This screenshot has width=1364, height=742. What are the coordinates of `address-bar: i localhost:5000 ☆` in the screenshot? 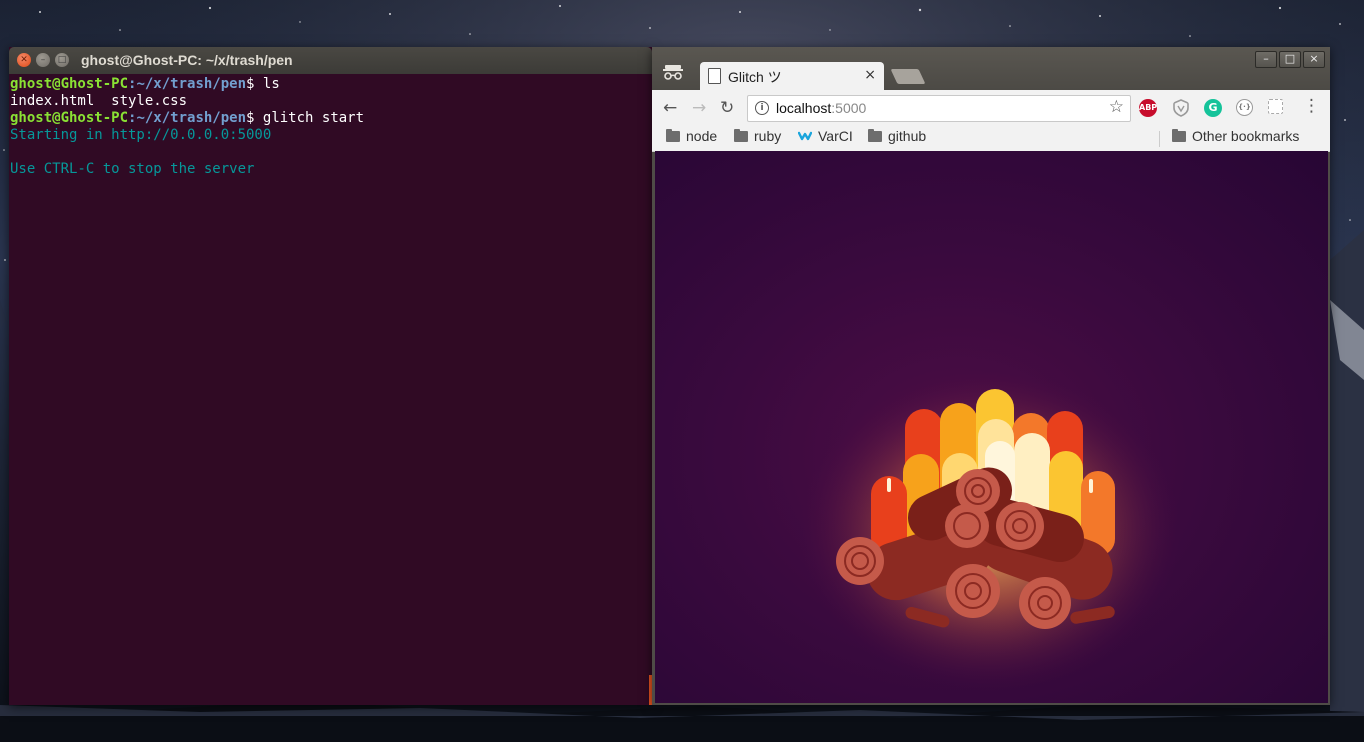 It's located at (939, 108).